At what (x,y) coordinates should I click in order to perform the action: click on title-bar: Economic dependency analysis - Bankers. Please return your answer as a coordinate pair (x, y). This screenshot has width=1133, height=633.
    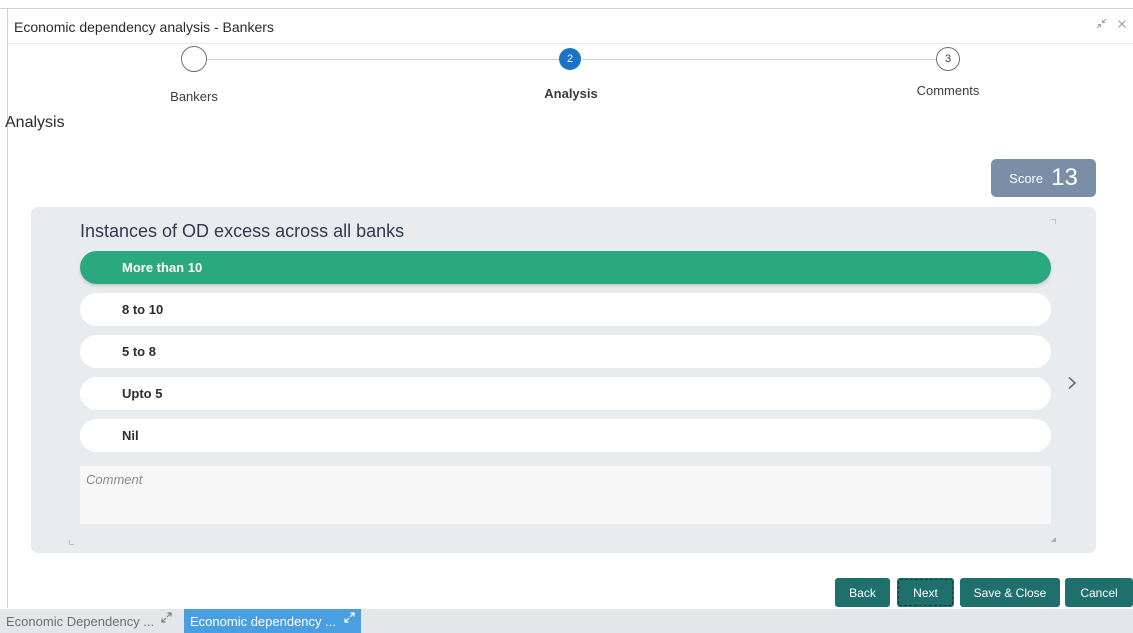
    Looking at the image, I should click on (570, 26).